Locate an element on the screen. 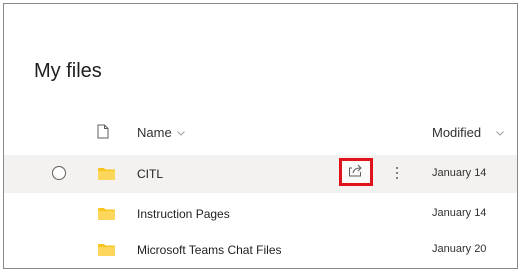 The width and height of the screenshot is (521, 272). file-row-citl: CITL January 14 is located at coordinates (260, 174).